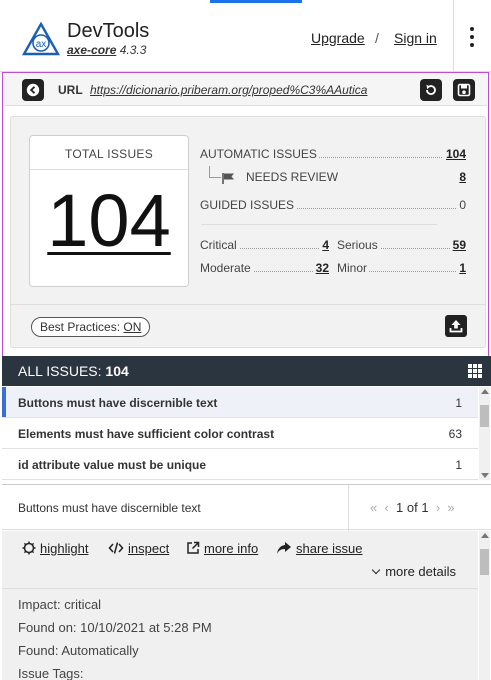 This screenshot has height=680, width=491. What do you see at coordinates (319, 224) in the screenshot?
I see `summary-divider` at bounding box center [319, 224].